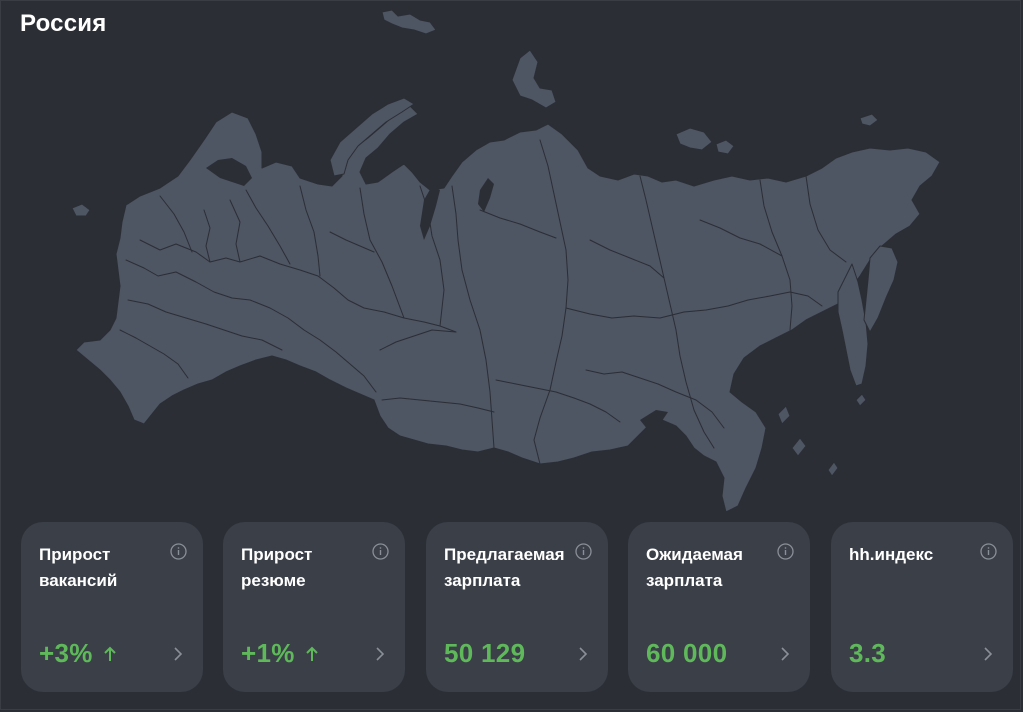 The height and width of the screenshot is (712, 1023). I want to click on card-value-row: 3.3, so click(867, 653).